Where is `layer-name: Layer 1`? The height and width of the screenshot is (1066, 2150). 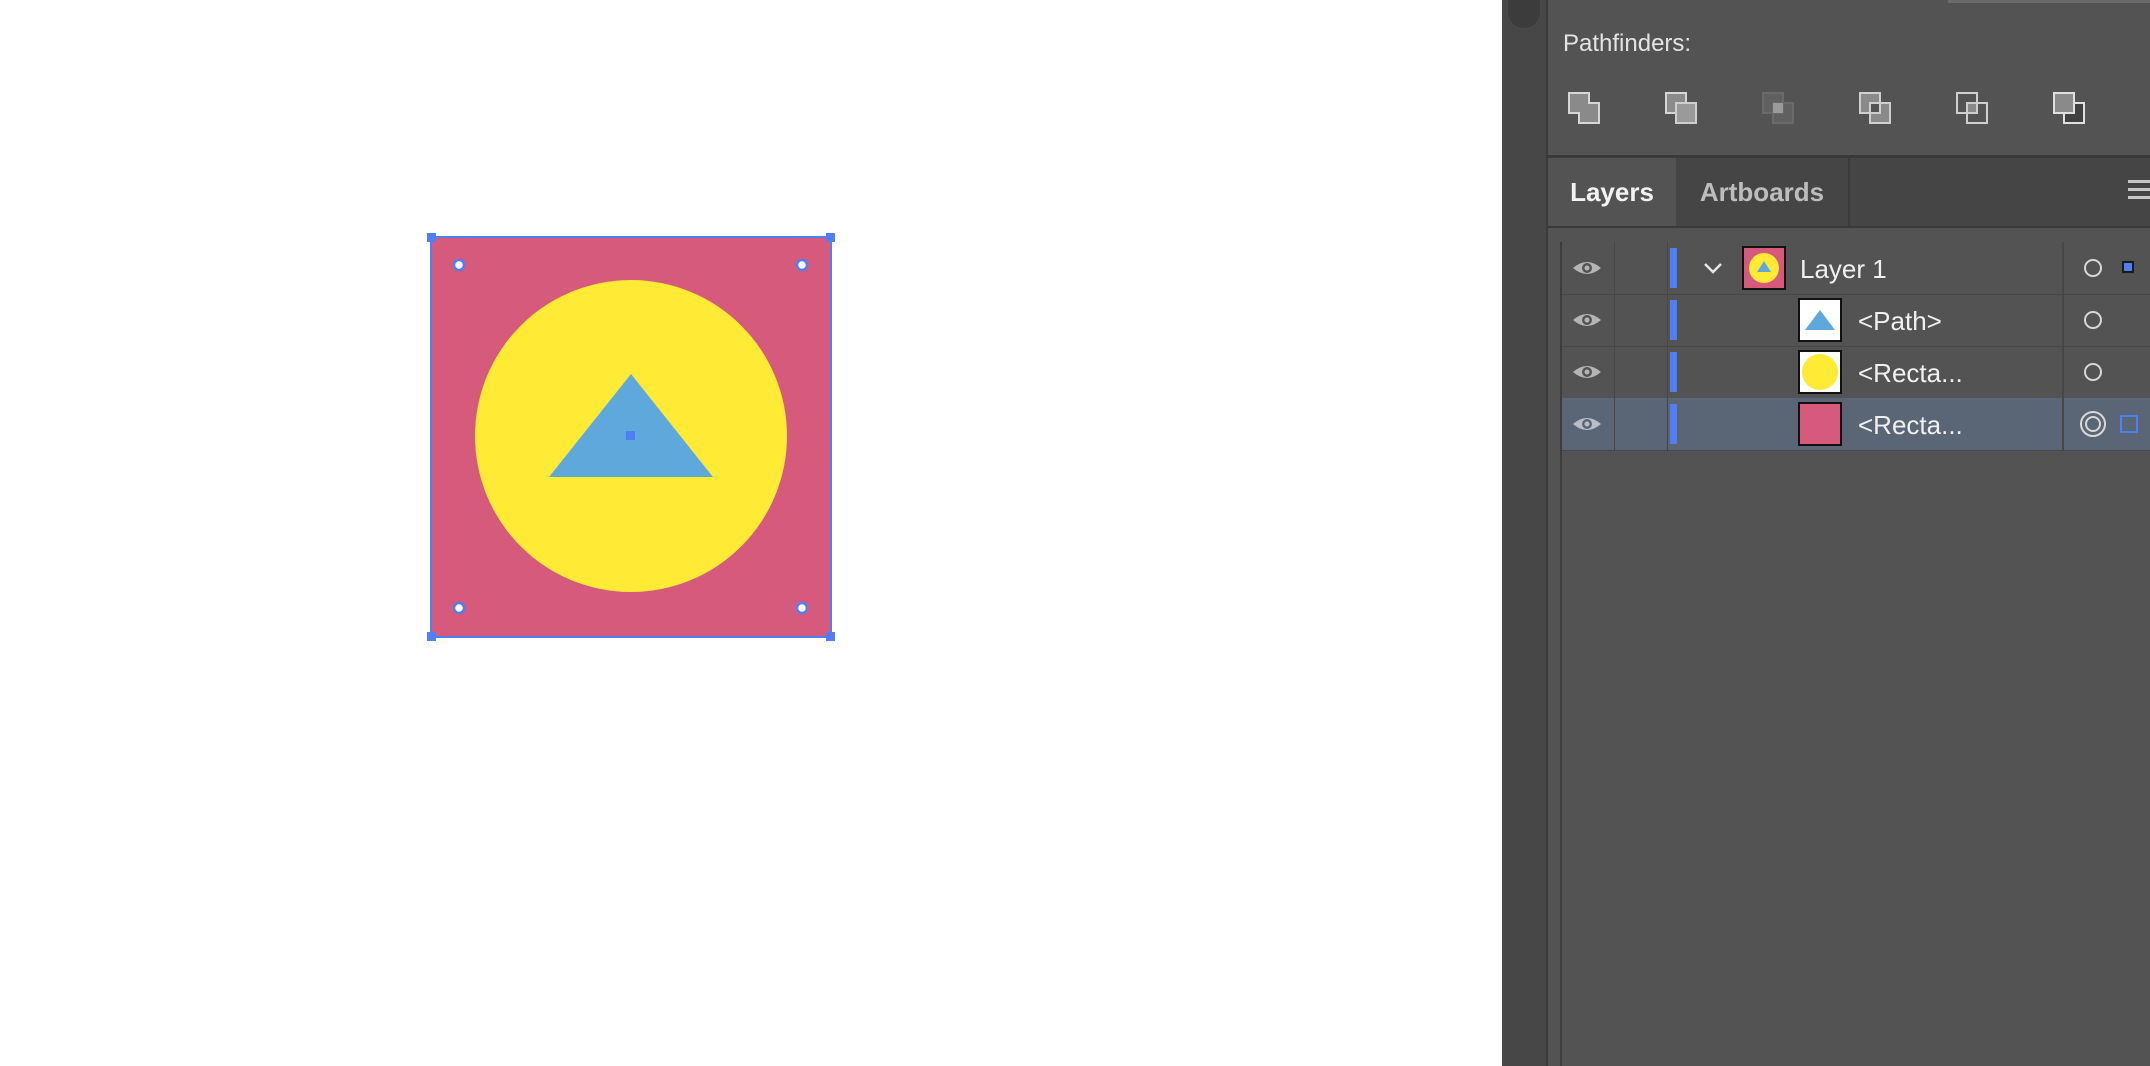 layer-name: Layer 1 is located at coordinates (1843, 269).